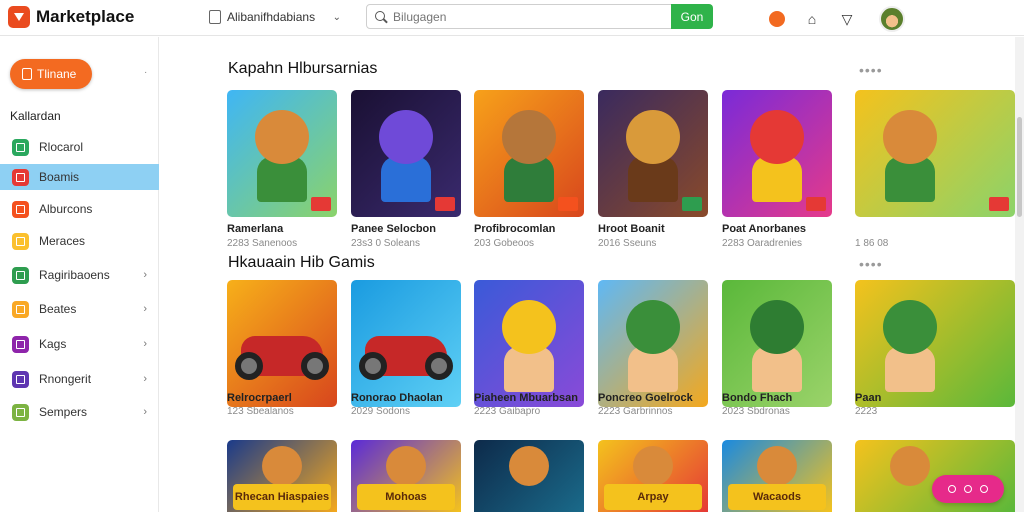 This screenshot has width=1024, height=512. I want to click on orange-circle-icon, so click(777, 19).